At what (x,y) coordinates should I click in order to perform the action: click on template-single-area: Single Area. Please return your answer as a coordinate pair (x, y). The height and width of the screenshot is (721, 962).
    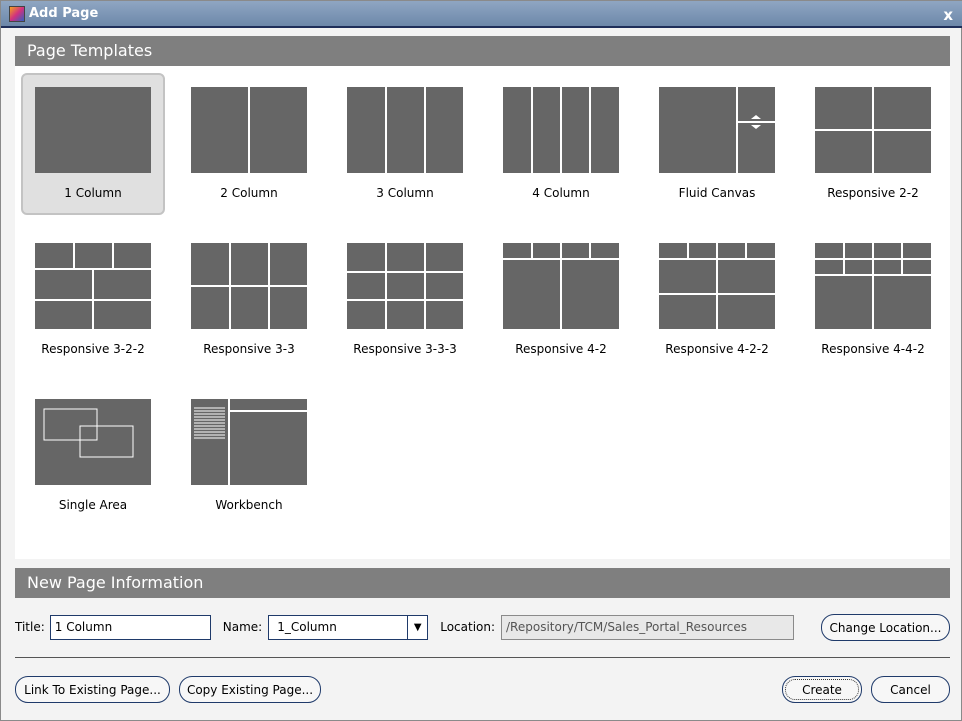
    Looking at the image, I should click on (93, 456).